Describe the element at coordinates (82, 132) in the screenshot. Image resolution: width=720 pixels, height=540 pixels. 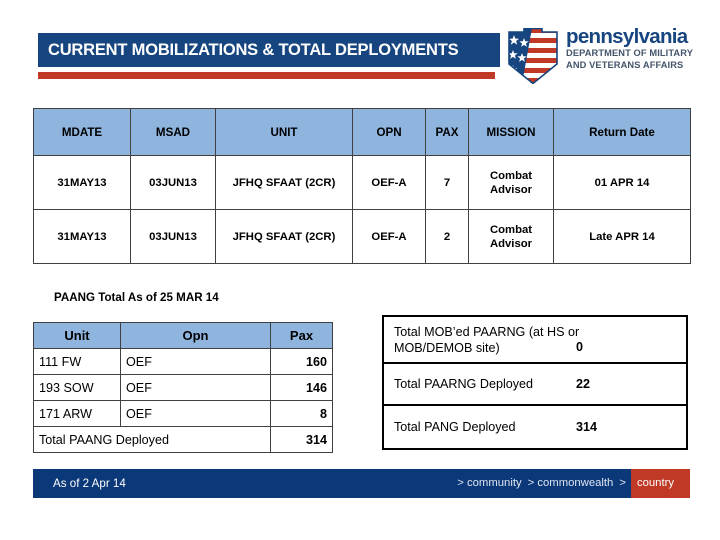
I see `column-header-mdate: MDATE` at that location.